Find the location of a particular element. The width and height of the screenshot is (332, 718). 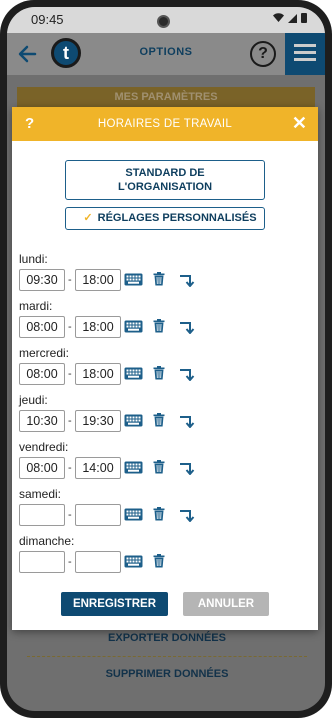

day-label-dimanche: dimanche: is located at coordinates (47, 541).